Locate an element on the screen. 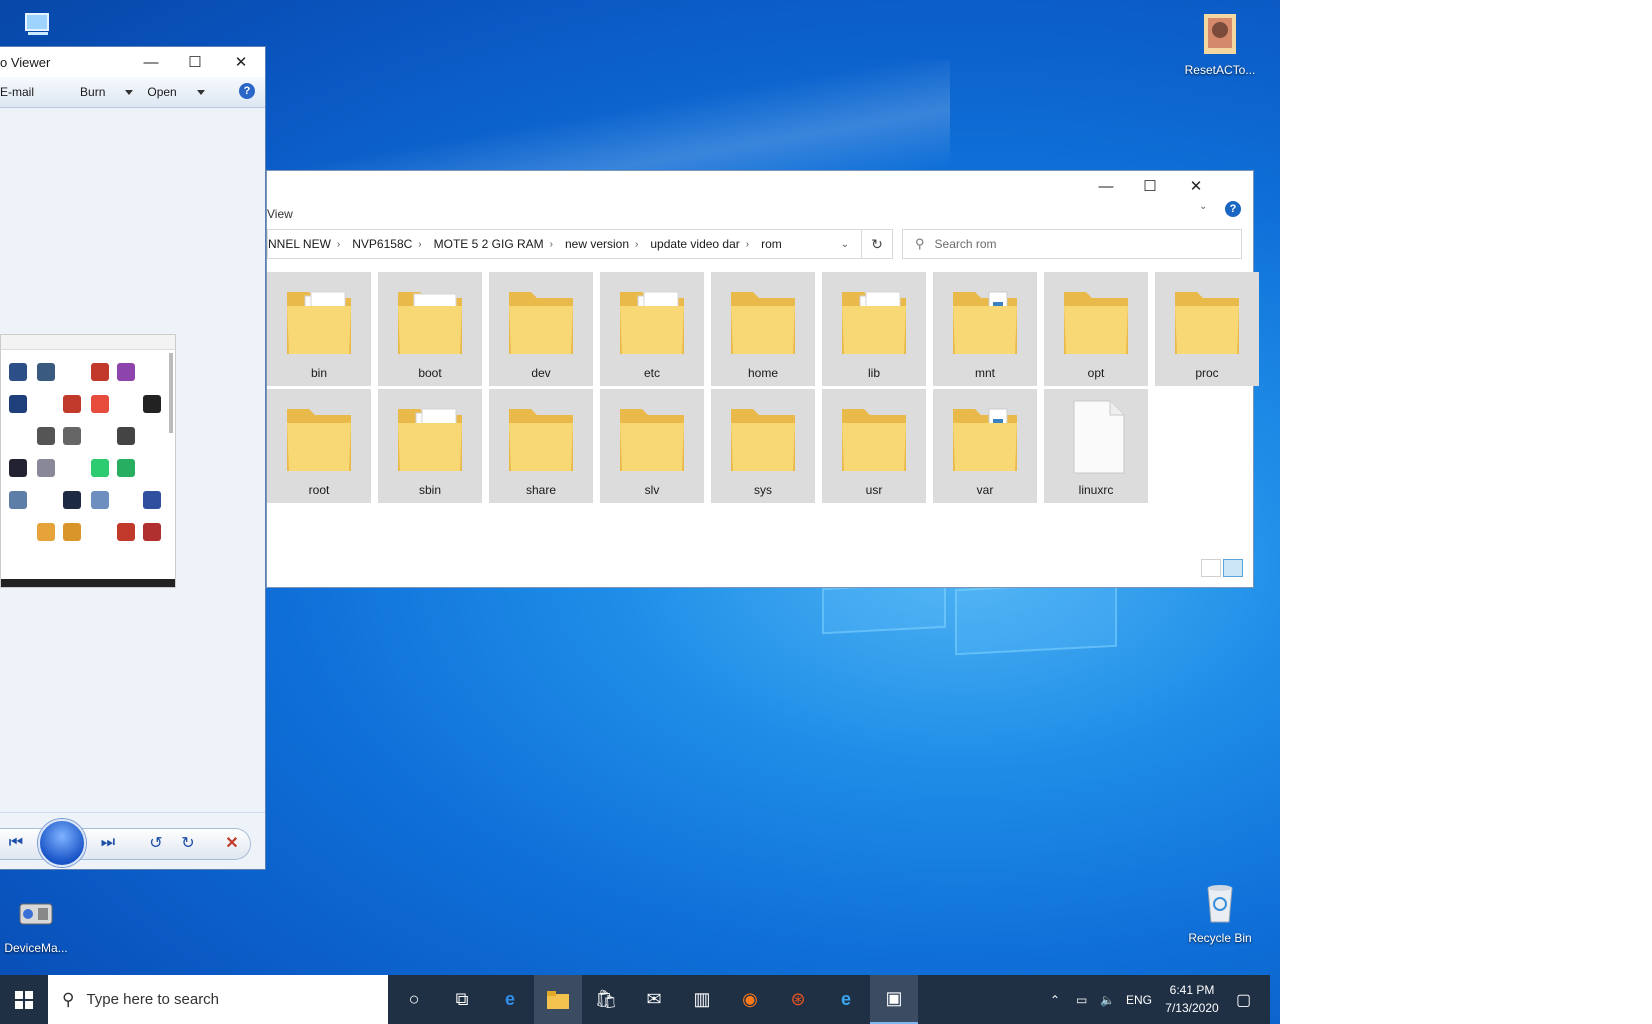 The width and height of the screenshot is (1652, 1024). volume-icon: 🔈 is located at coordinates (1107, 999).